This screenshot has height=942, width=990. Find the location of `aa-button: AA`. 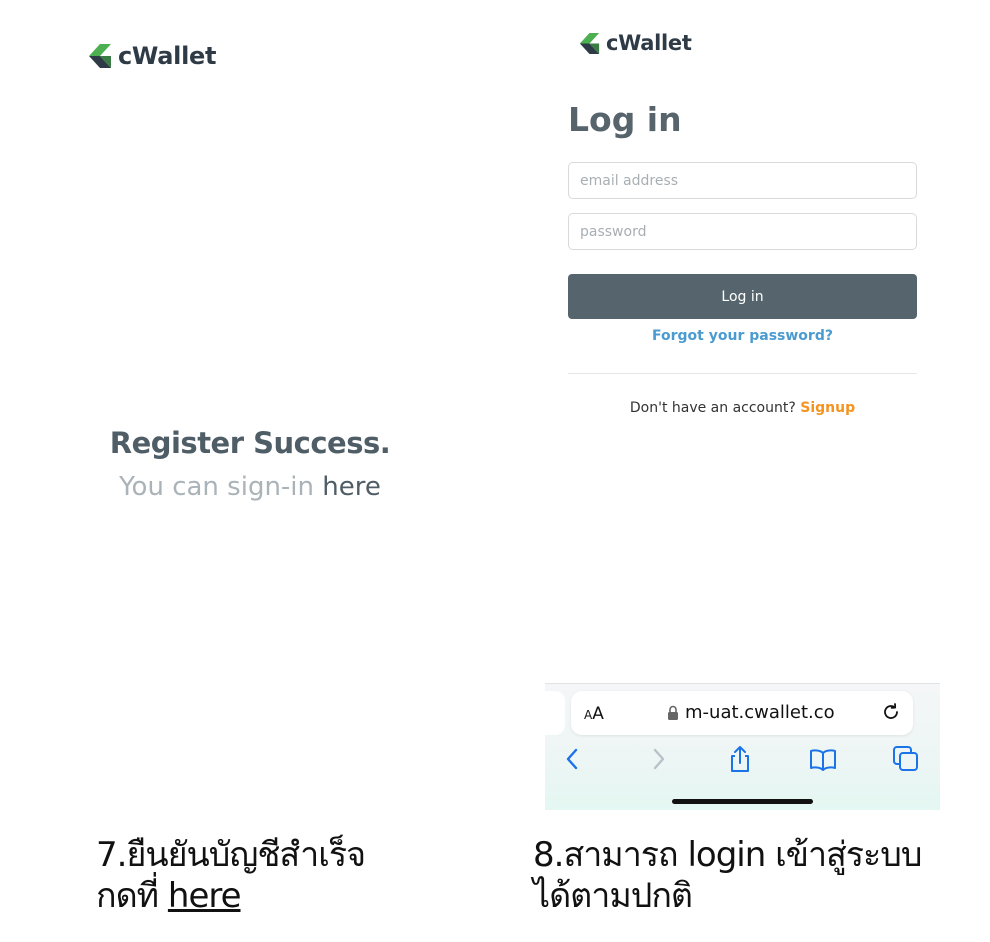

aa-button: AA is located at coordinates (594, 714).